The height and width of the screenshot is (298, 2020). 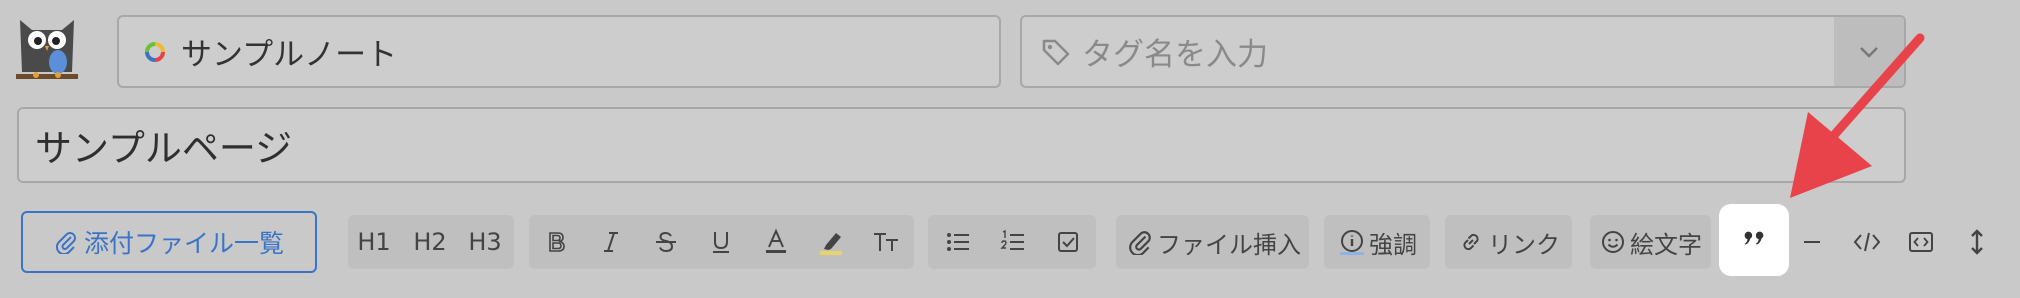 I want to click on numbered-list-icon, so click(x=1012, y=239).